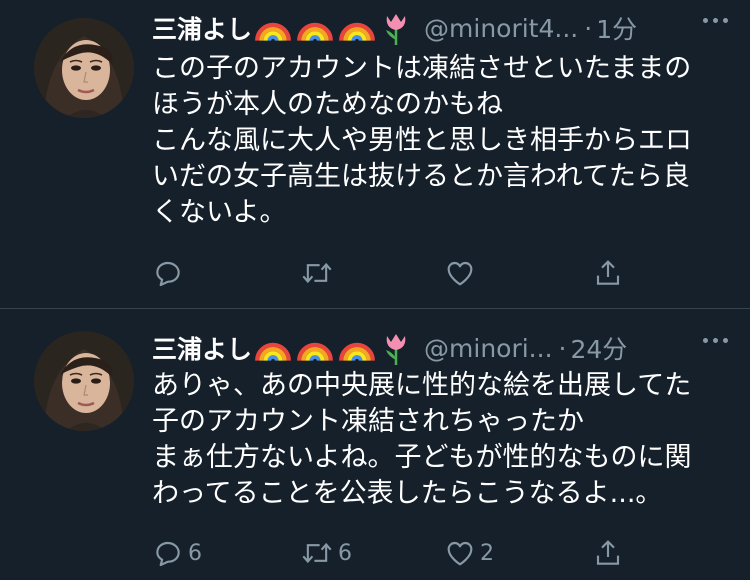 The image size is (750, 580). I want to click on tweet-actions: 6 6 2, so click(392, 553).